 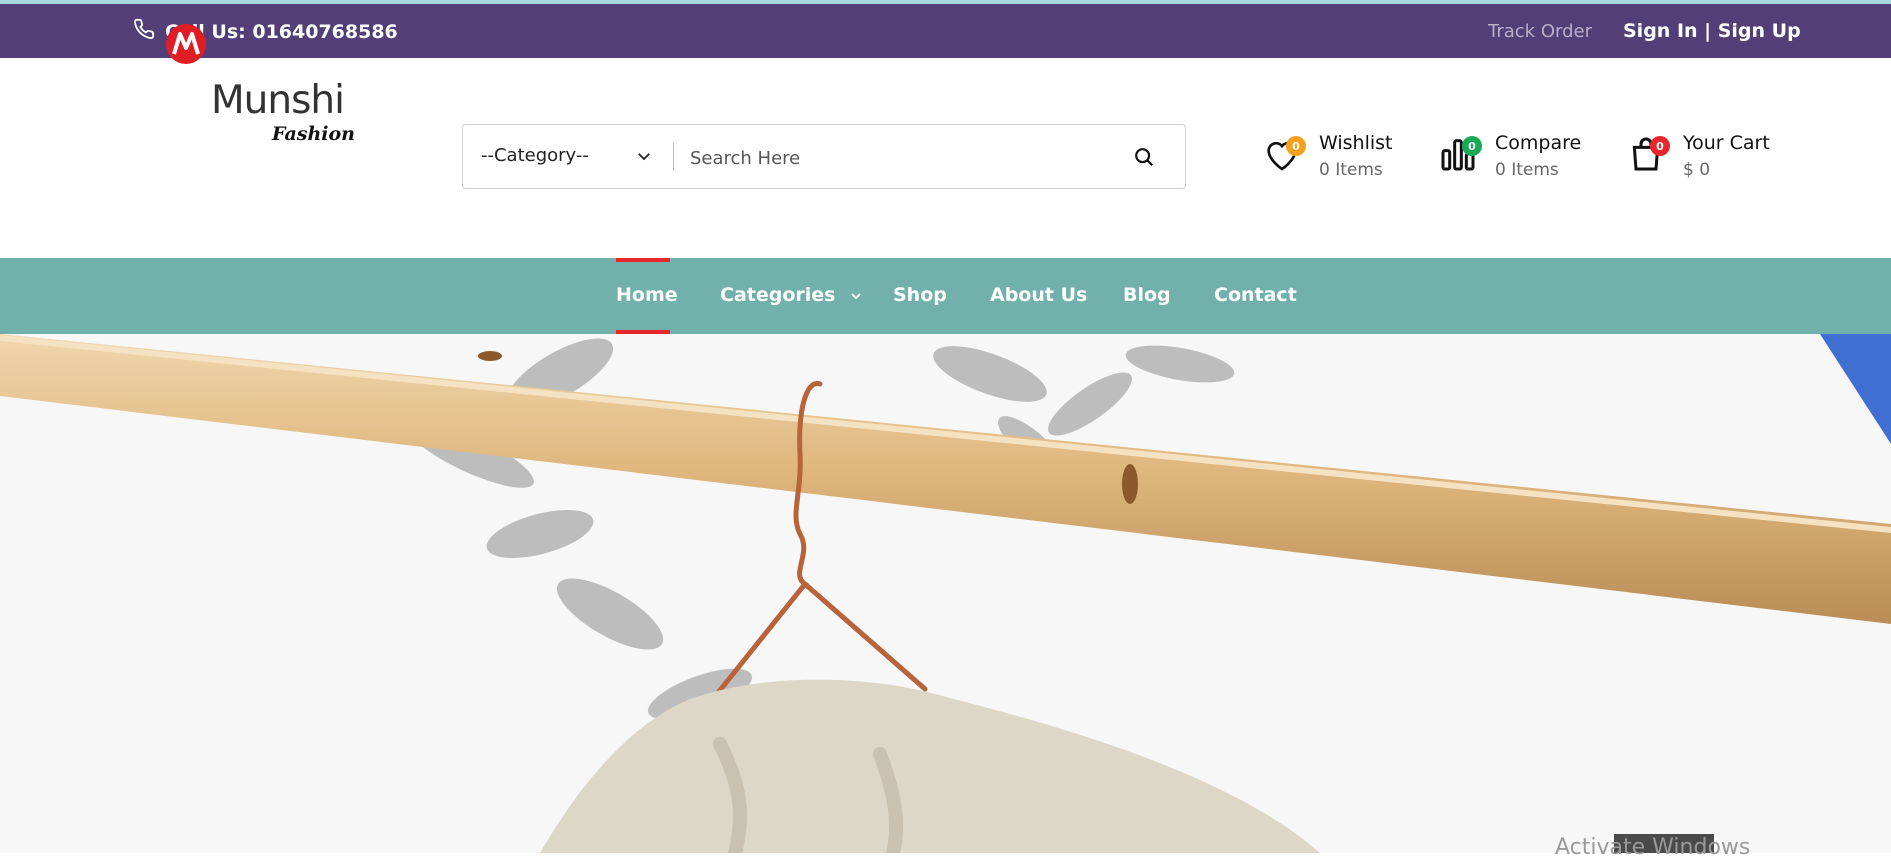 What do you see at coordinates (1527, 170) in the screenshot?
I see `compare-count: 0 Items` at bounding box center [1527, 170].